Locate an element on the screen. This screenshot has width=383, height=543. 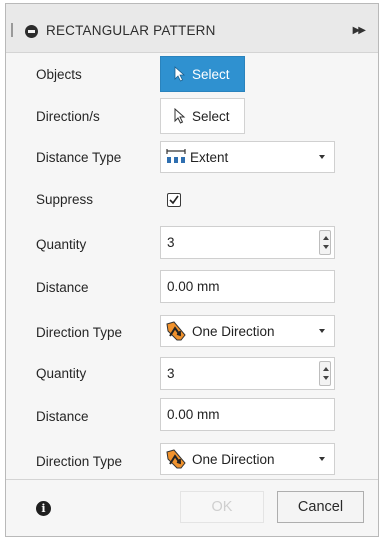
dialog-header: RECTANGULAR PATTERN ▶▶ is located at coordinates (192, 28).